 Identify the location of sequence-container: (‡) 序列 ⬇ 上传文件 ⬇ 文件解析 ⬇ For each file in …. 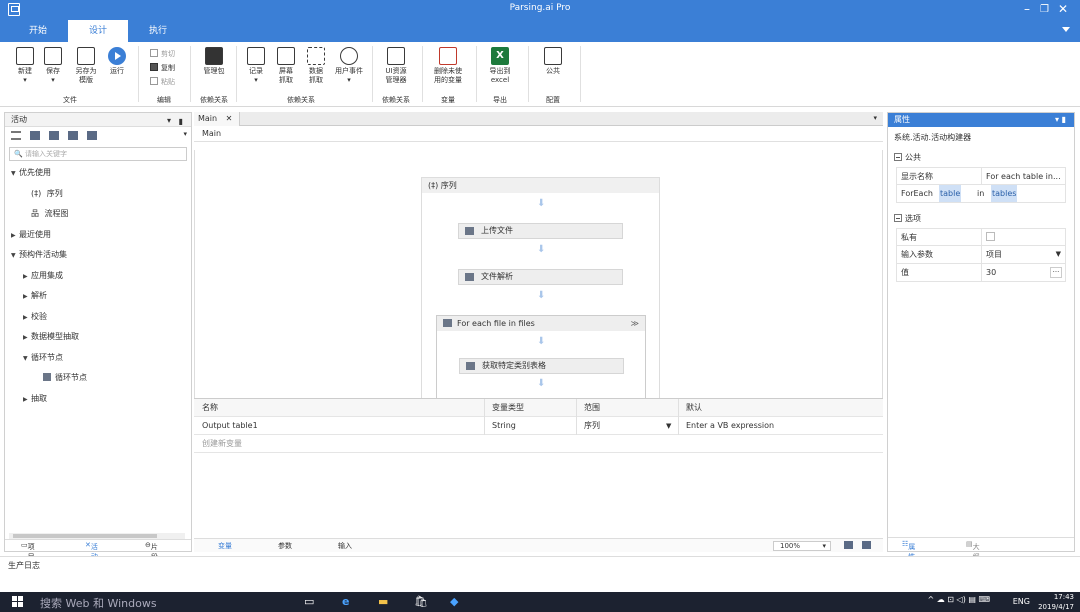
(540, 287).